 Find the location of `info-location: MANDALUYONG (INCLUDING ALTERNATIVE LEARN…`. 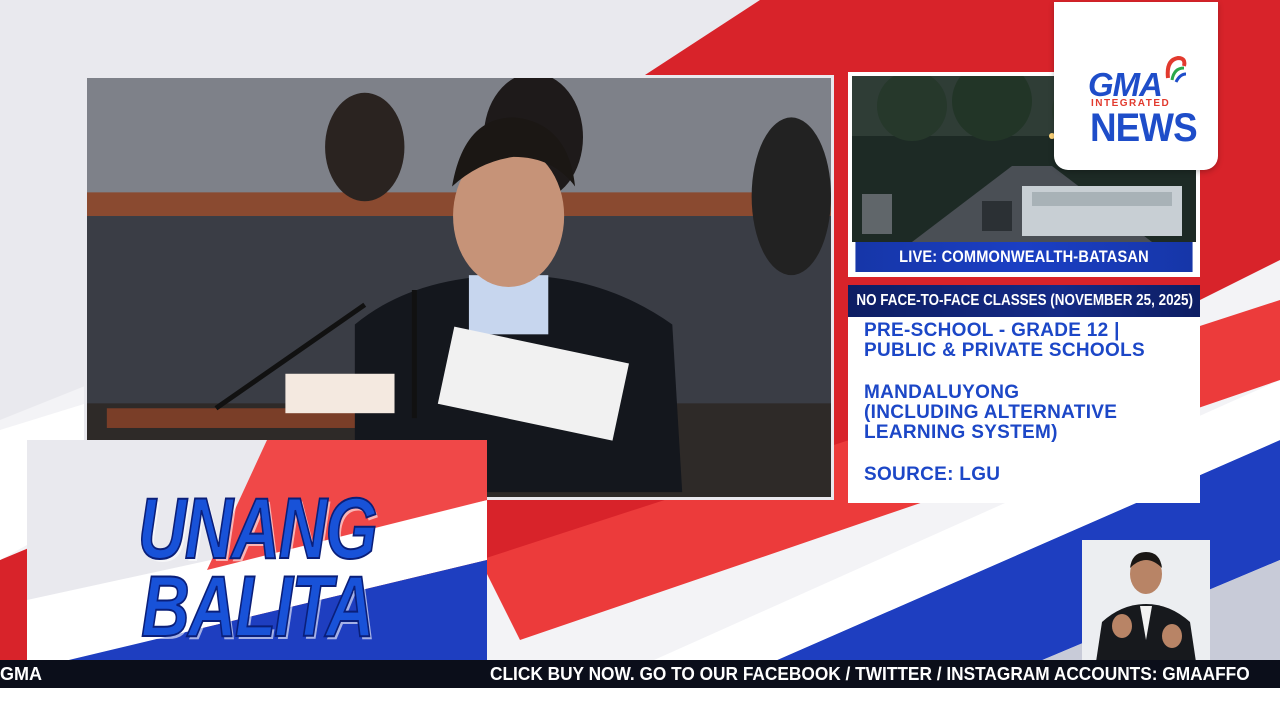

info-location: MANDALUYONG (INCLUDING ALTERNATIVE LEARN… is located at coordinates (991, 412).